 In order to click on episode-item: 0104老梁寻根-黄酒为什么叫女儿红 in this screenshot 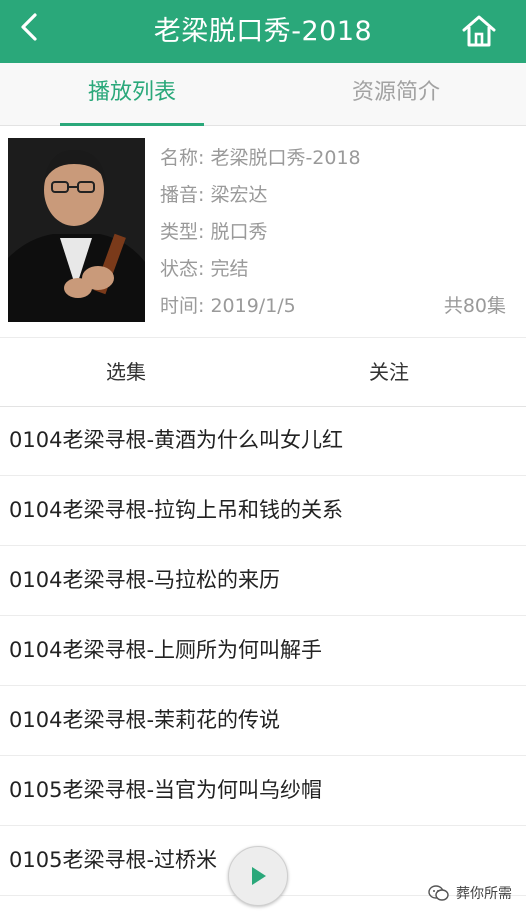, I will do `click(263, 441)`.